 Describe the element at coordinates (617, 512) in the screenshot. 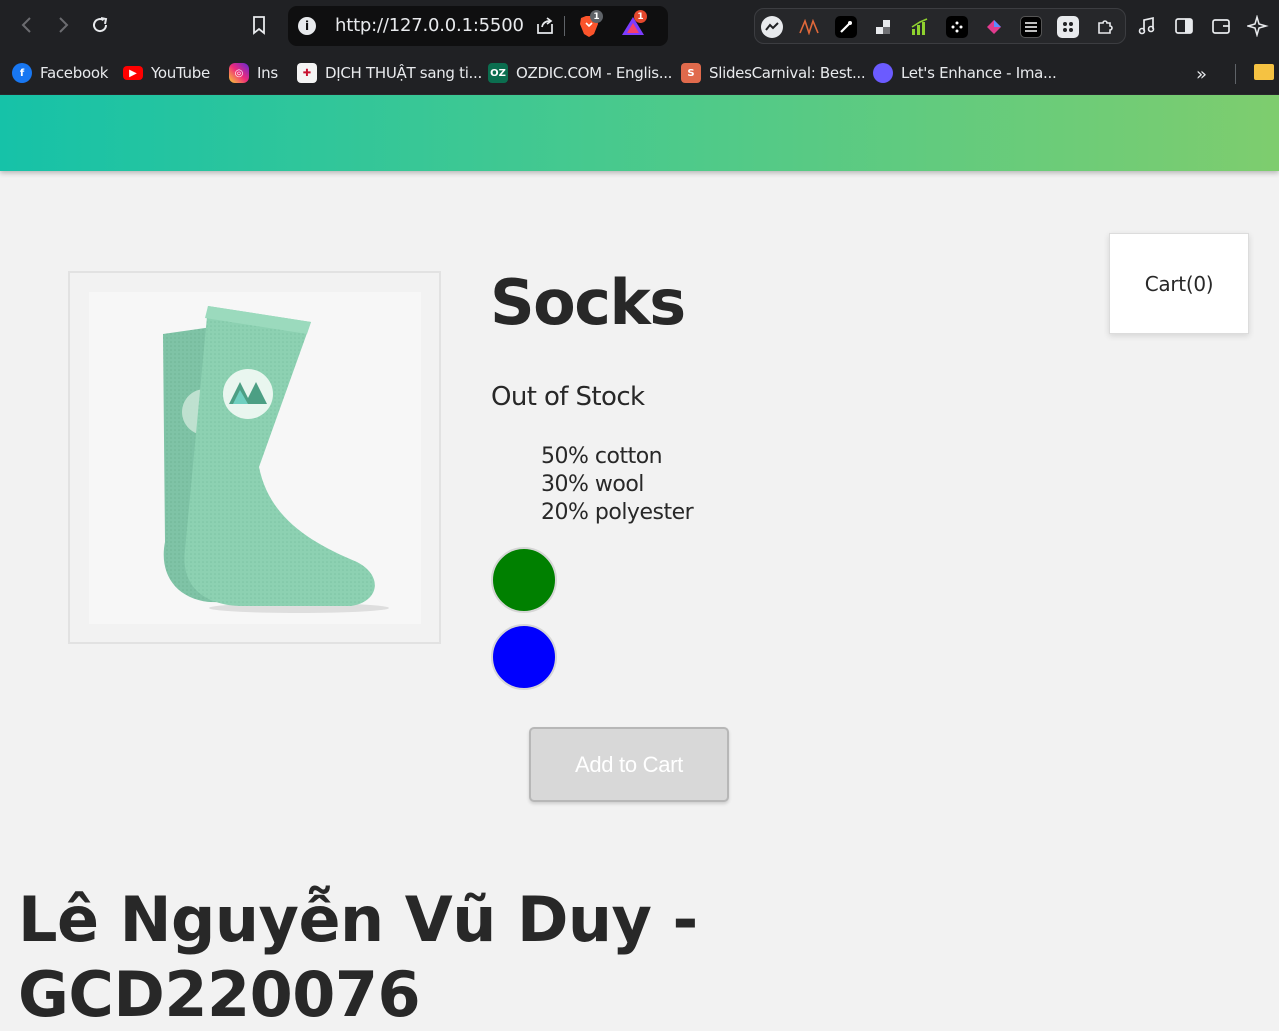

I see `detail-item: 20% polyester` at that location.